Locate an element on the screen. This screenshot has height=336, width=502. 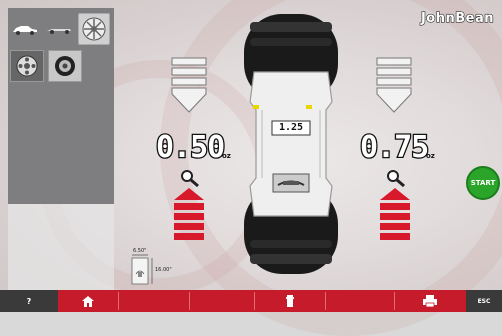
dimension-panel is located at coordinates (61, 247).